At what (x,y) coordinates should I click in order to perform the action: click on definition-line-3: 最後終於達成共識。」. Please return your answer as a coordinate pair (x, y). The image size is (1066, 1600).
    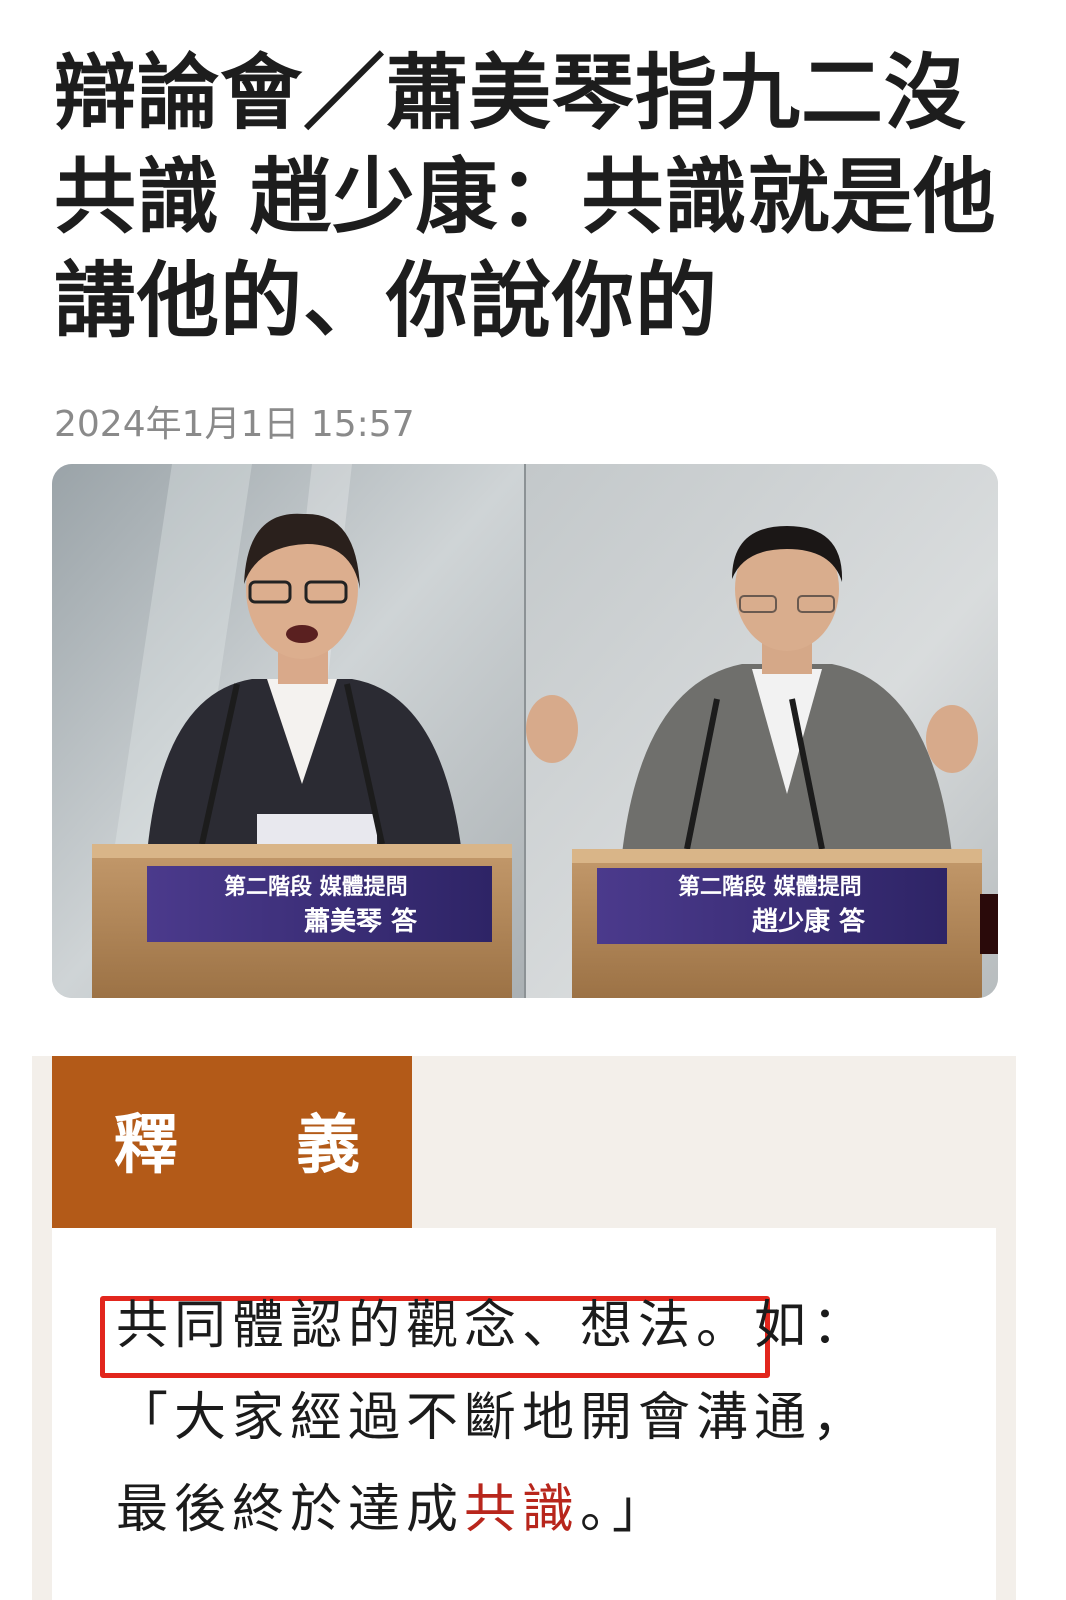
    Looking at the image, I should click on (536, 1510).